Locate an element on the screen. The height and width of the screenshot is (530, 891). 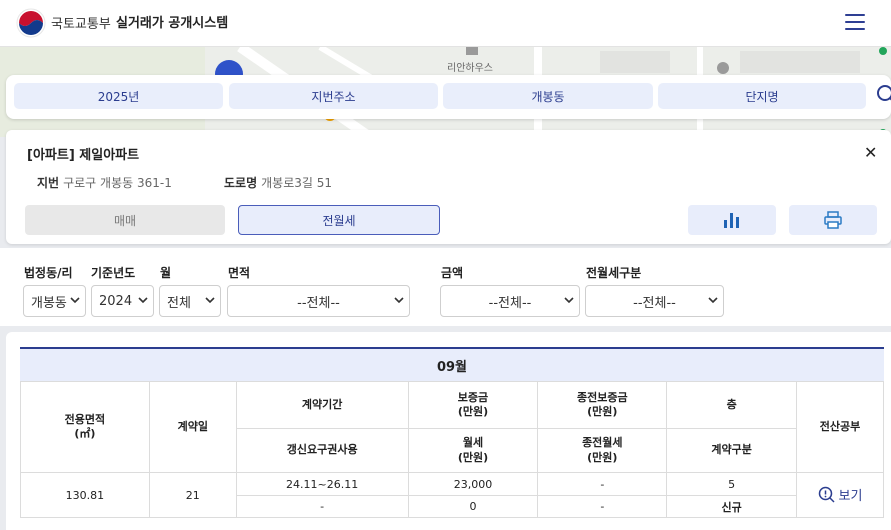
year-select-value: 2024 is located at coordinates (116, 301).